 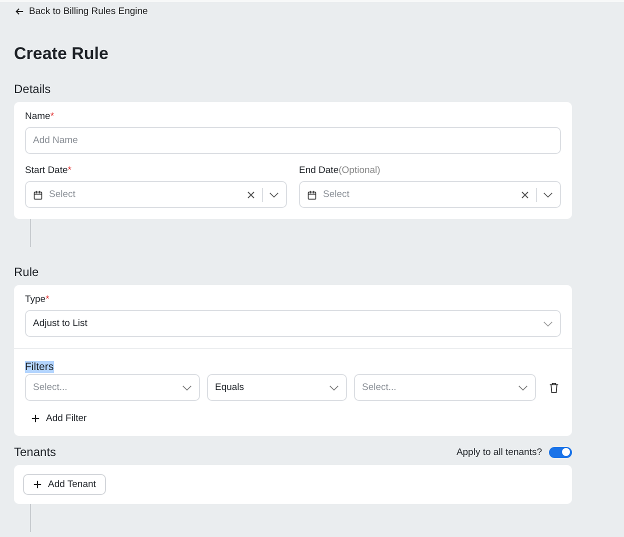 I want to click on add-filter-button: Add Filter, so click(x=59, y=418).